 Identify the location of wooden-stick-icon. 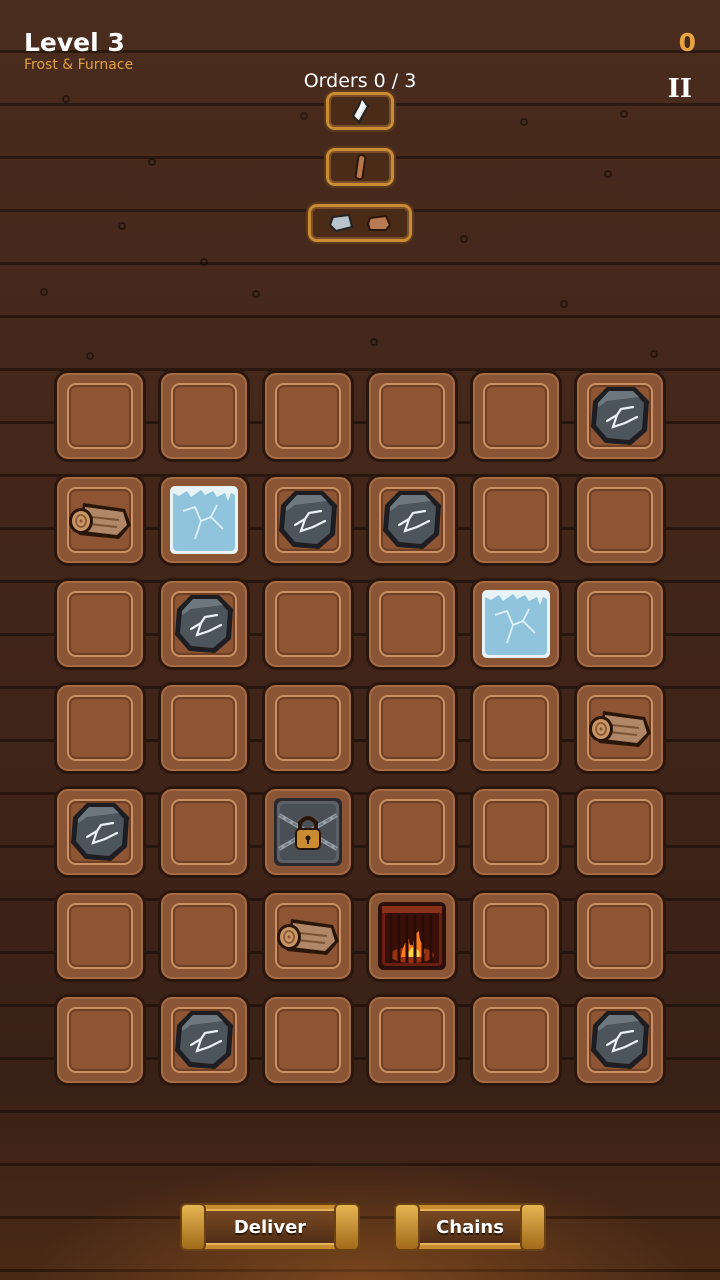
(360, 167).